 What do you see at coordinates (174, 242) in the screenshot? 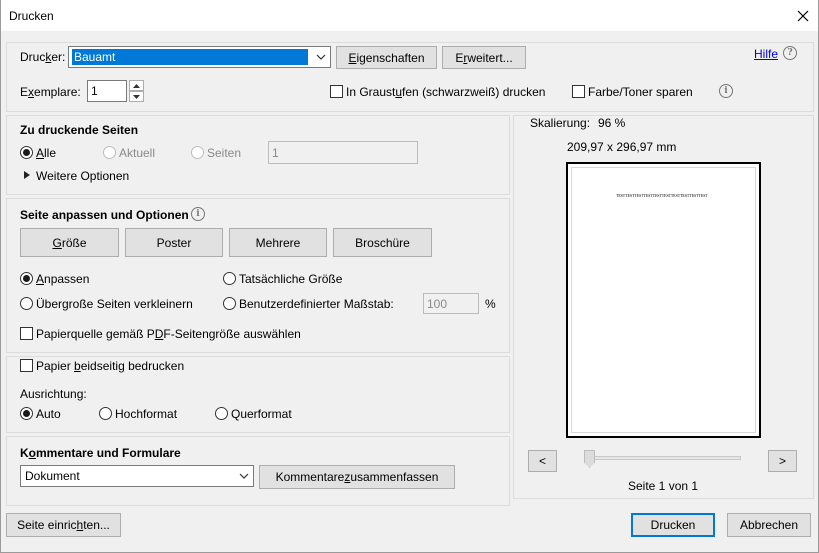
I see `poster-button: Poster` at bounding box center [174, 242].